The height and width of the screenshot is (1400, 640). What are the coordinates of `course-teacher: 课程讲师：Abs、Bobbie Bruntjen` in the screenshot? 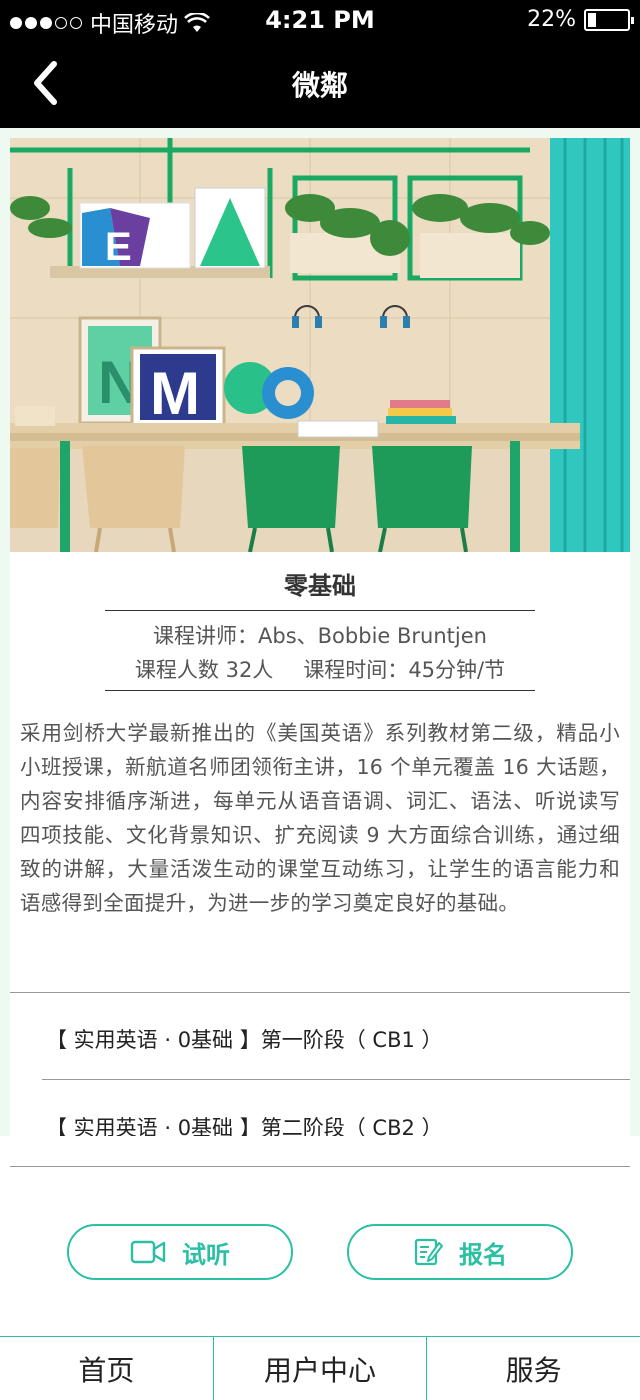 It's located at (320, 636).